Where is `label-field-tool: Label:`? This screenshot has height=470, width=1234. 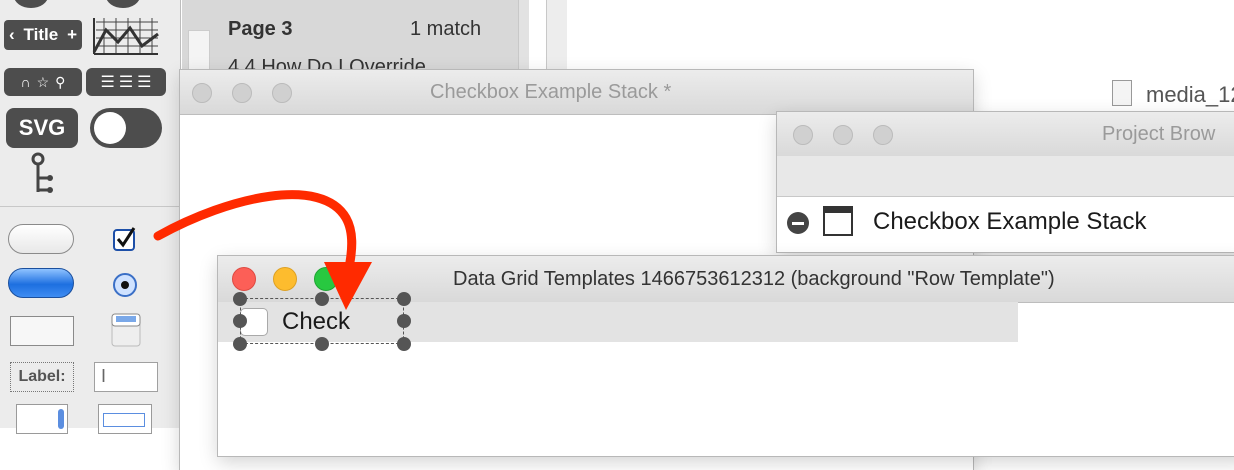 label-field-tool: Label: is located at coordinates (42, 377).